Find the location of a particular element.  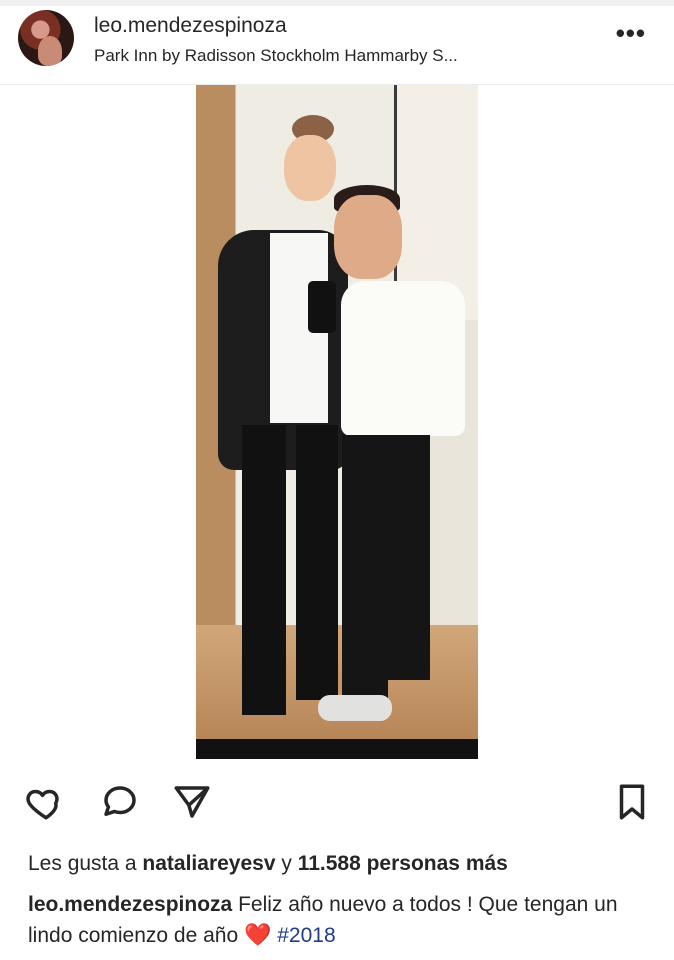

share-button is located at coordinates (192, 802).